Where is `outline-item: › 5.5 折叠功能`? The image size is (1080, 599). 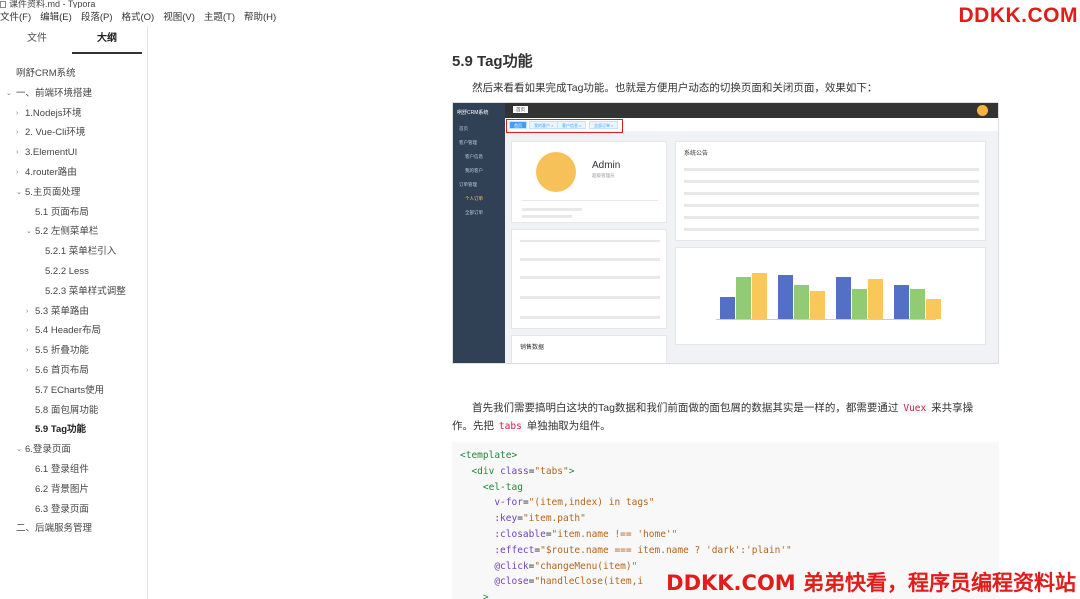 outline-item: › 5.5 折叠功能 is located at coordinates (73, 351).